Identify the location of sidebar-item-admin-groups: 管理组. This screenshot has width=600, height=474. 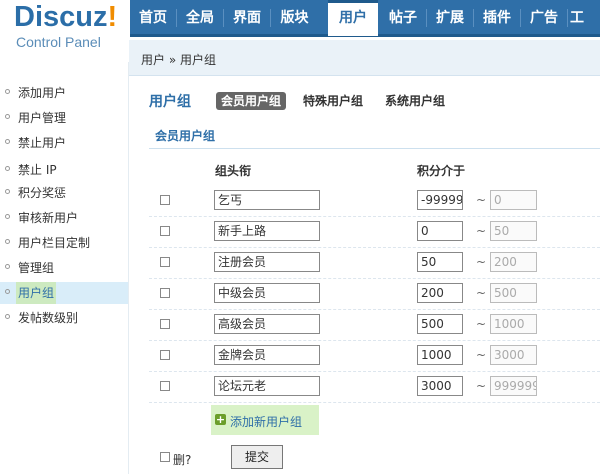
(64, 268).